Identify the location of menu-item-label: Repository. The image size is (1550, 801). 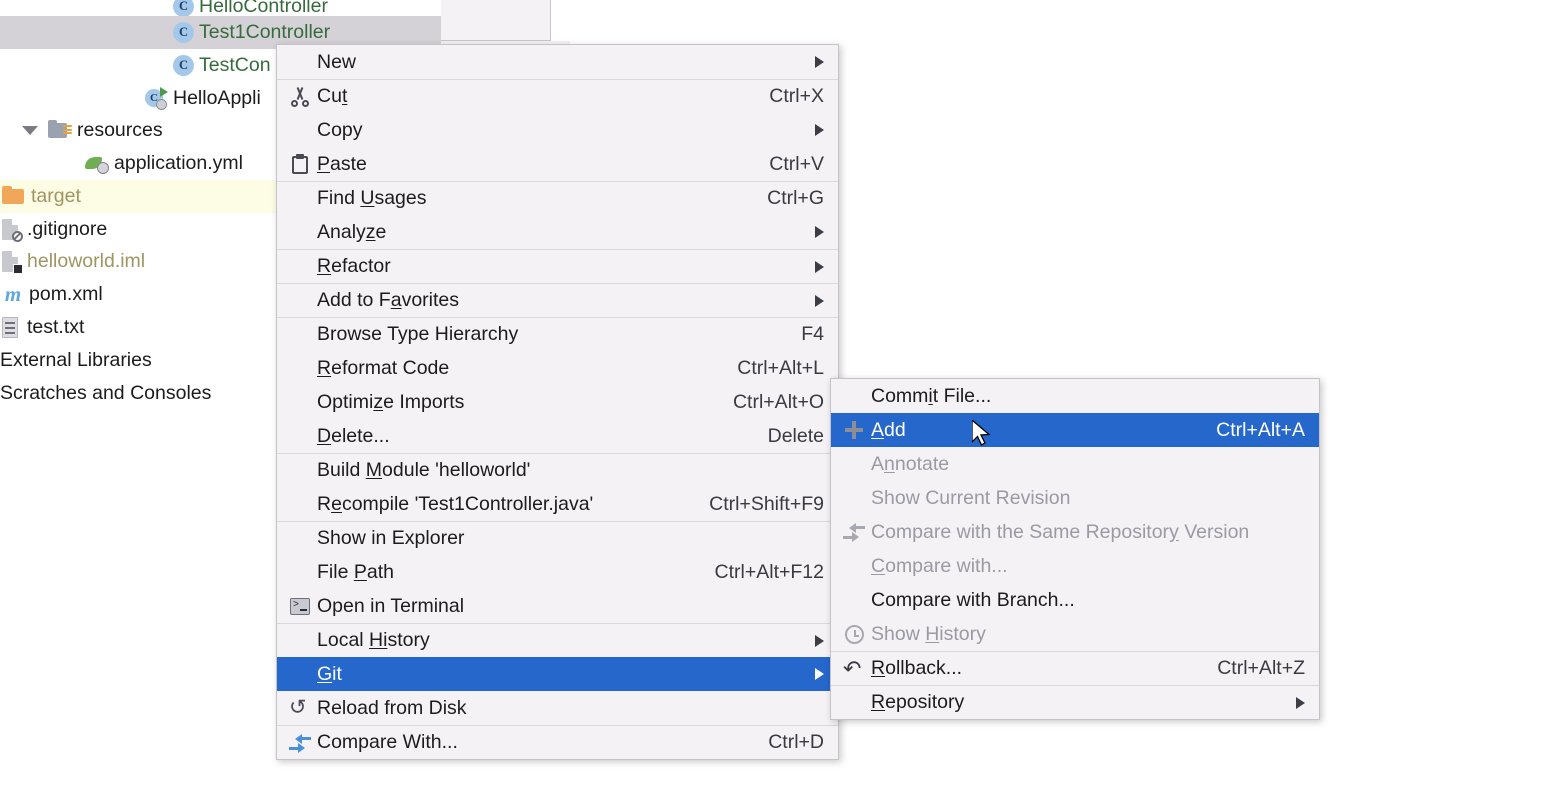
(918, 702).